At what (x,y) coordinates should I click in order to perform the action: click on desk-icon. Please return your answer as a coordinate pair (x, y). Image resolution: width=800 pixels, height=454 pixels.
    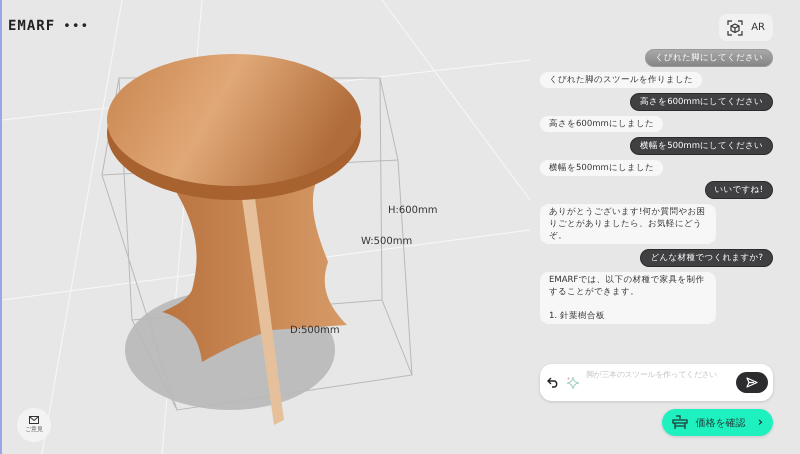
    Looking at the image, I should click on (680, 422).